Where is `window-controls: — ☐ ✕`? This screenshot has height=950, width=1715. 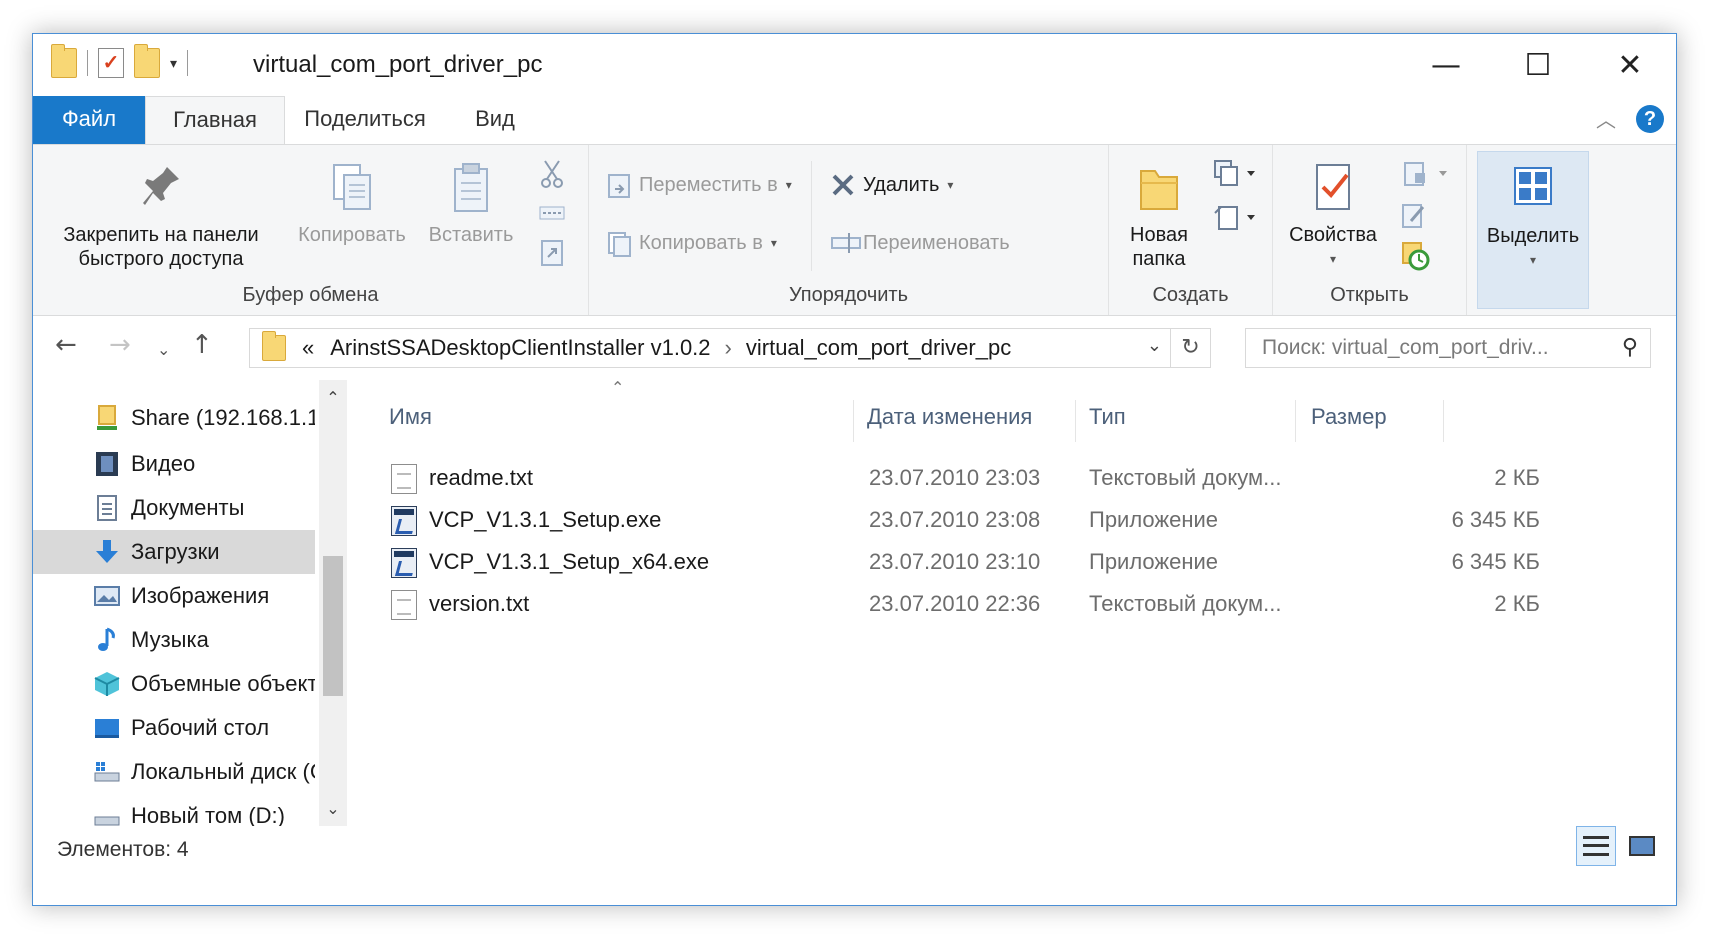
window-controls: — ☐ ✕ is located at coordinates (1538, 65).